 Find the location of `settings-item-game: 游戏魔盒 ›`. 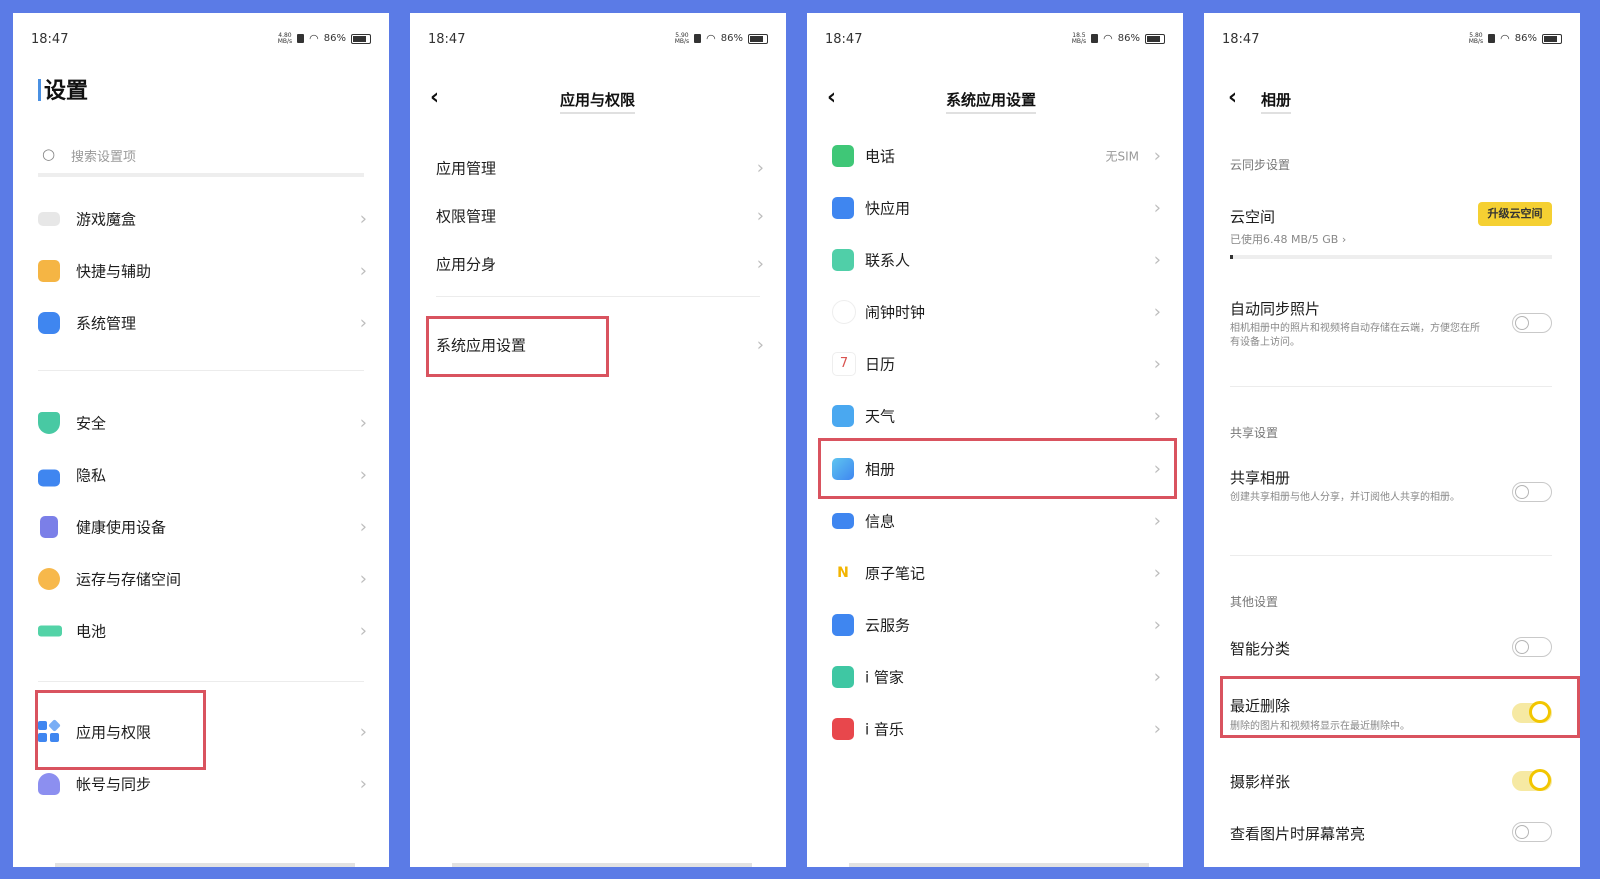

settings-item-game: 游戏魔盒 › is located at coordinates (201, 219).